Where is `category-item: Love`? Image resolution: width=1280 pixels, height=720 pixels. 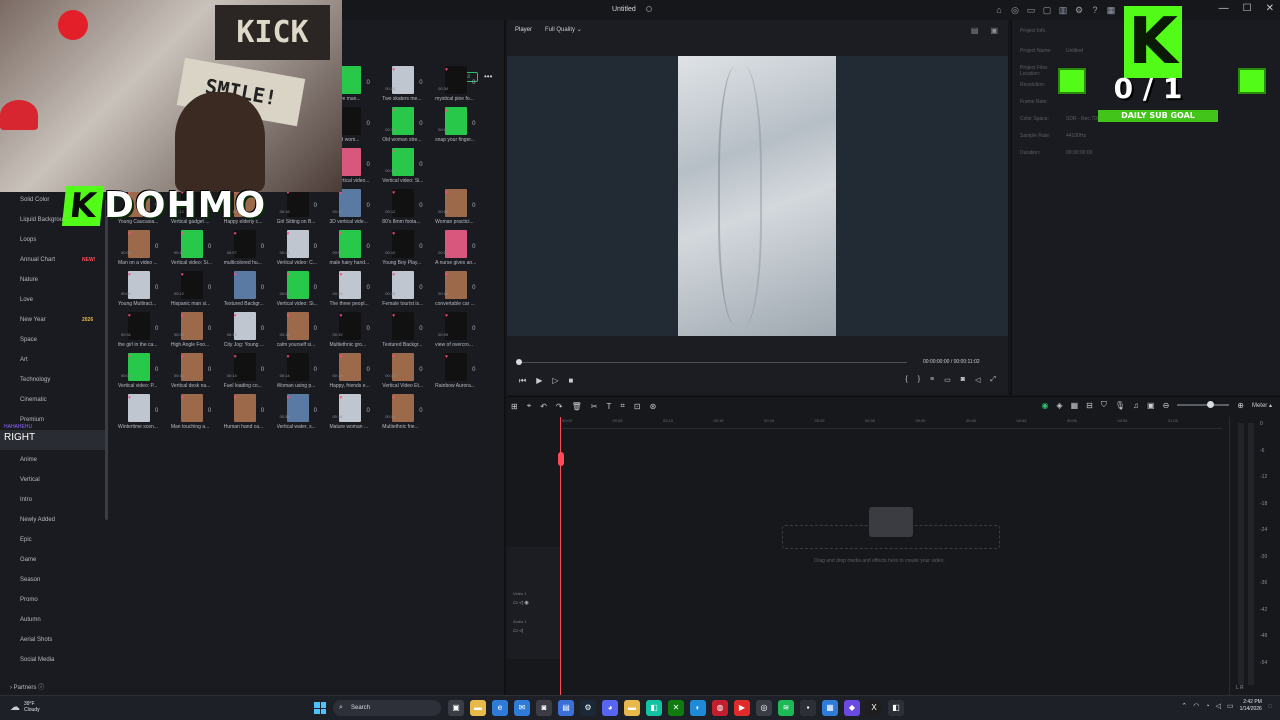 category-item: Love is located at coordinates (54, 300).